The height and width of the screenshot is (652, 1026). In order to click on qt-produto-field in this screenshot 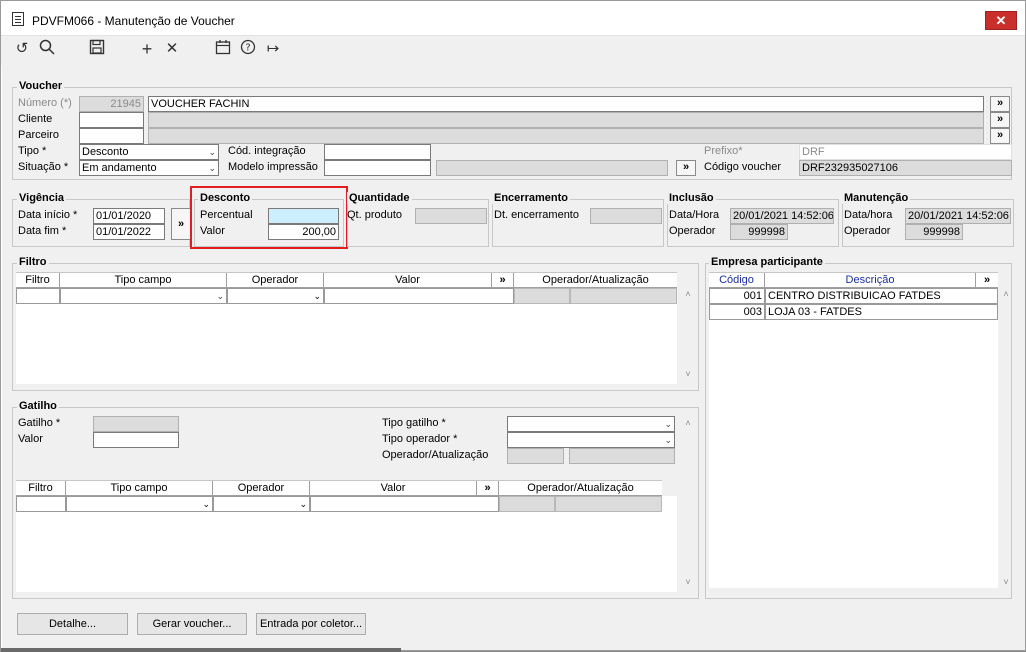, I will do `click(451, 216)`.